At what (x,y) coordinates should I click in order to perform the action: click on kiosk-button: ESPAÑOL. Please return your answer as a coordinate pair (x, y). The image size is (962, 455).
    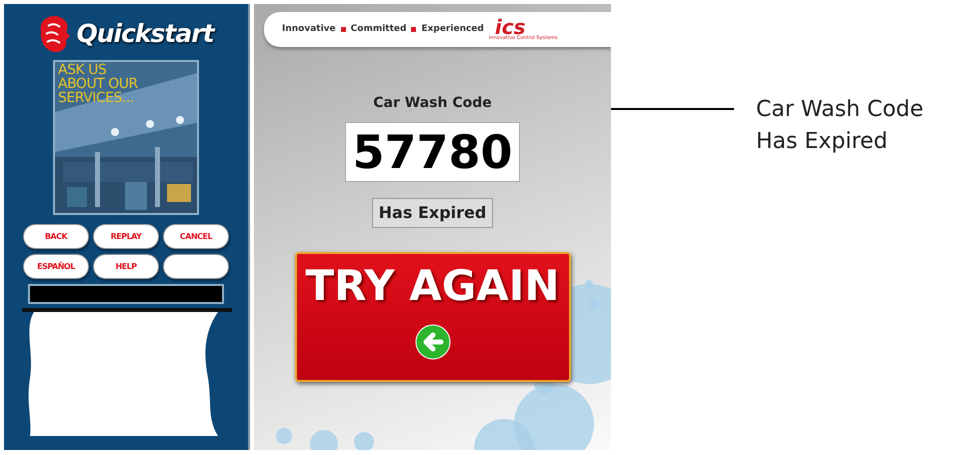
    Looking at the image, I should click on (56, 266).